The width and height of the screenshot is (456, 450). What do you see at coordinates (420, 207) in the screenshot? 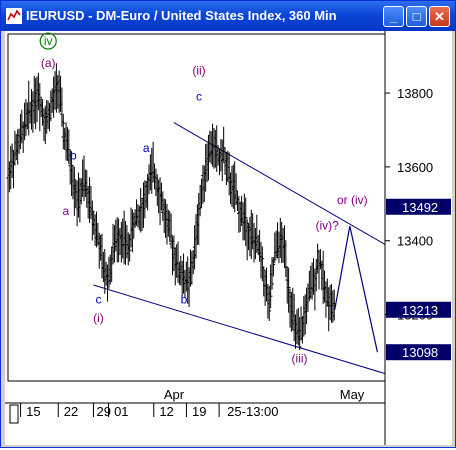
I see `price-box-label: 13492` at bounding box center [420, 207].